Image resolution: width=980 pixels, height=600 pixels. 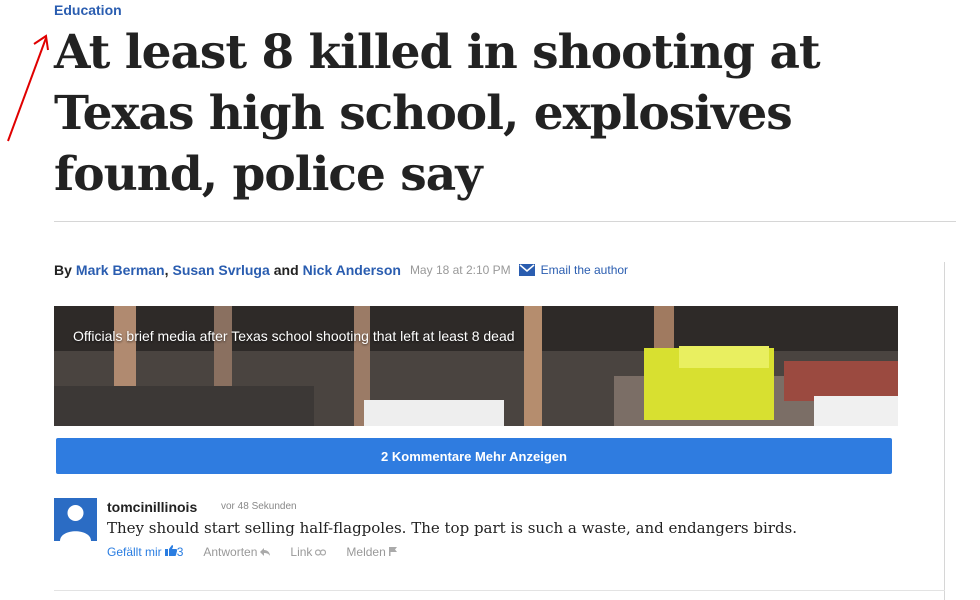 I want to click on avatar-icon, so click(x=75, y=519).